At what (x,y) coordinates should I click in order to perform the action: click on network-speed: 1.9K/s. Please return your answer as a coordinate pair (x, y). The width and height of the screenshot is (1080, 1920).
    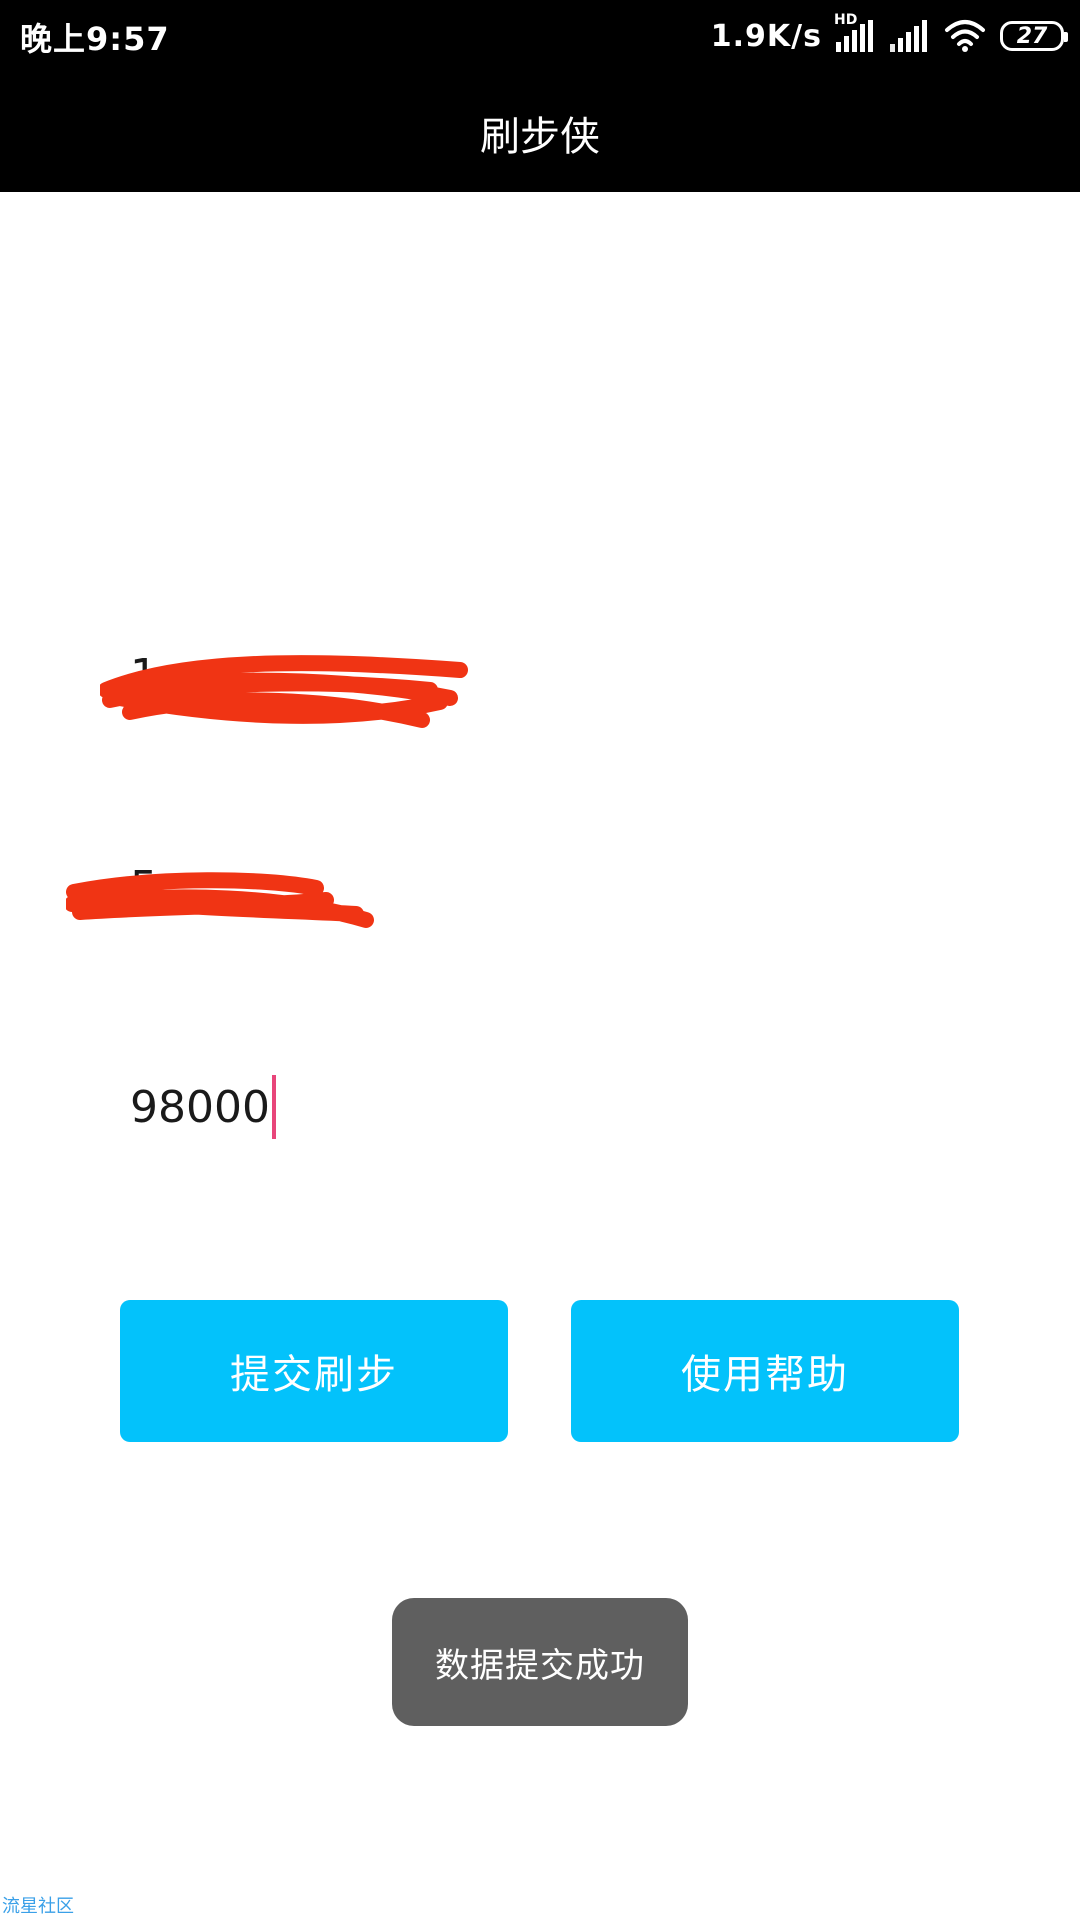
    Looking at the image, I should click on (766, 36).